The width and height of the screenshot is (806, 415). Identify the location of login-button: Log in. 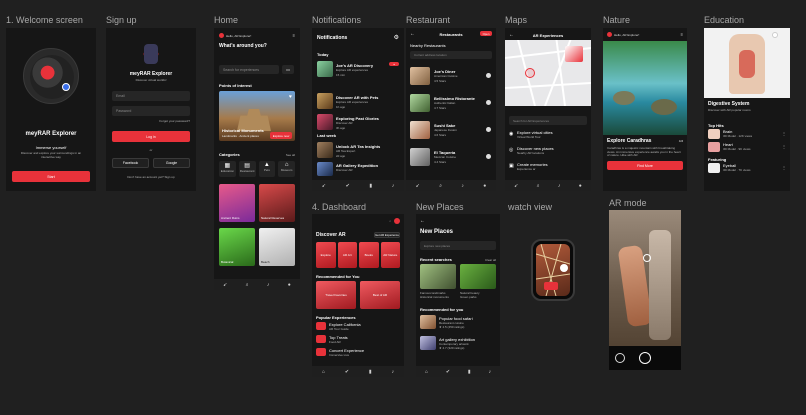
(151, 136).